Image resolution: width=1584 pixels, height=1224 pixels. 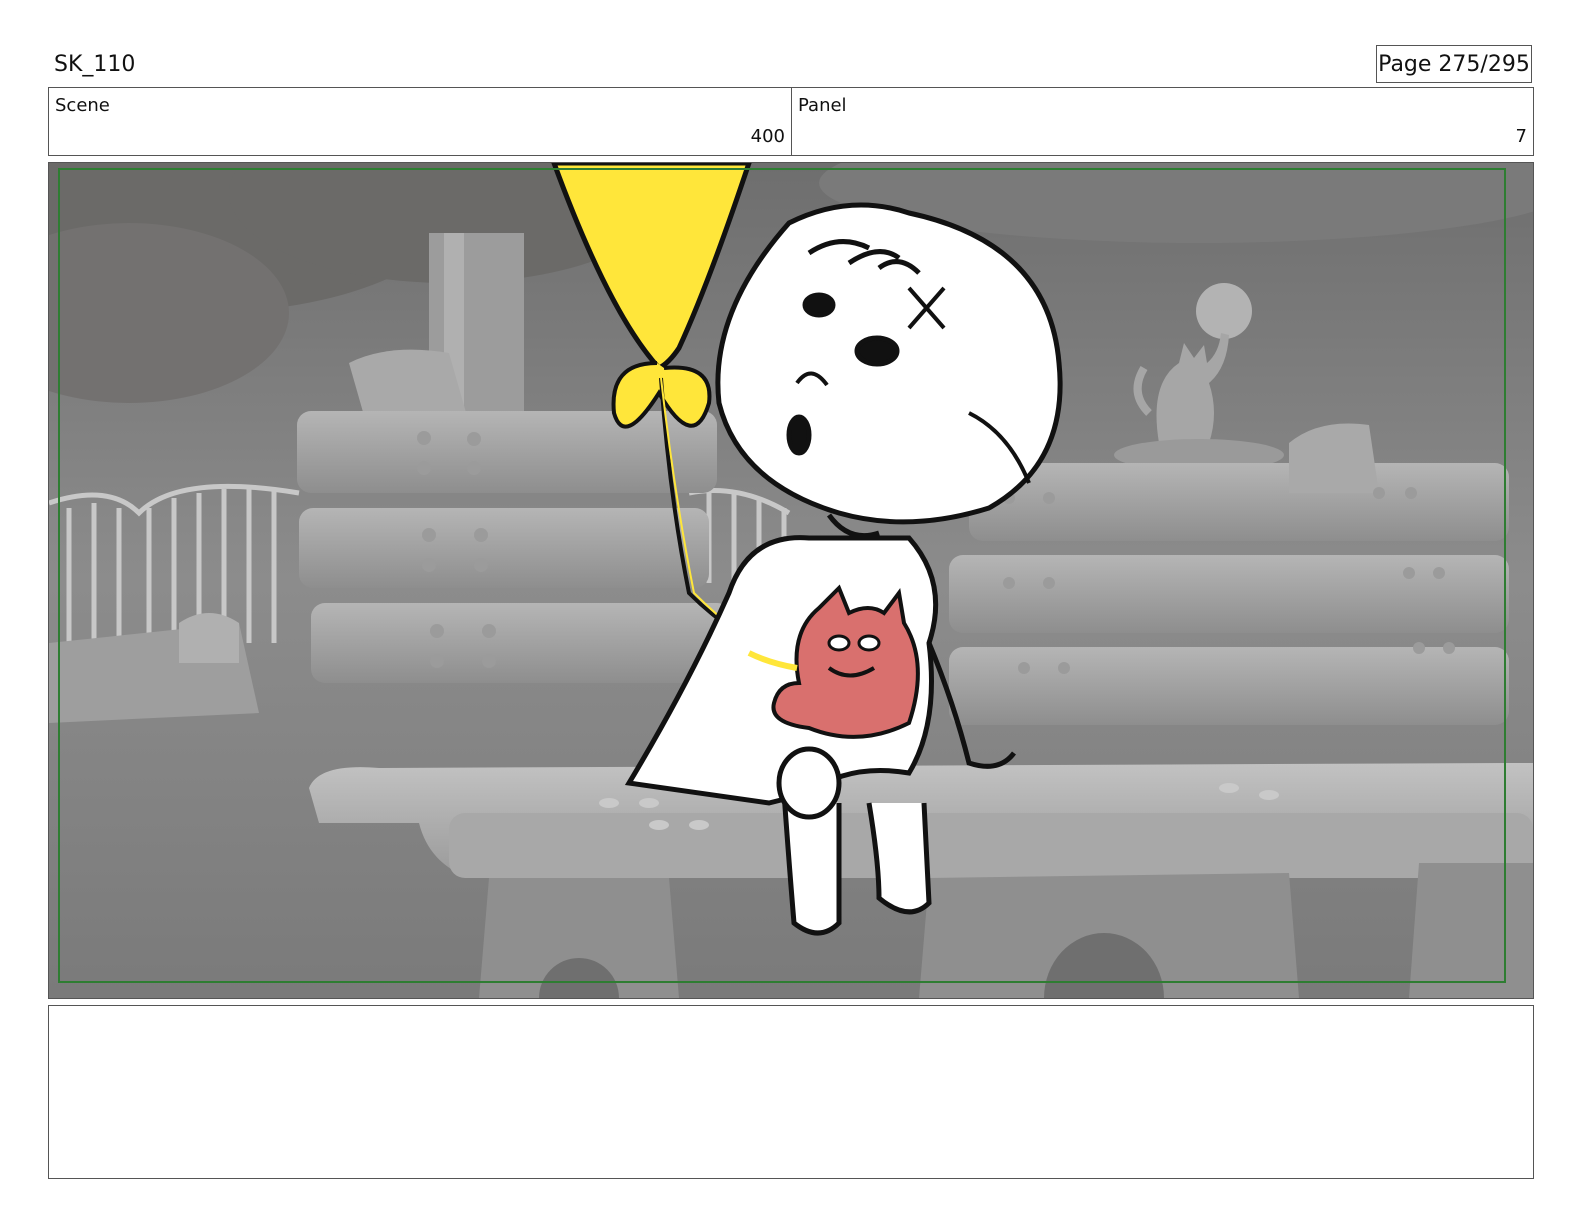 I want to click on scene-panel-info: Scene 400 Panel 7, so click(x=791, y=121).